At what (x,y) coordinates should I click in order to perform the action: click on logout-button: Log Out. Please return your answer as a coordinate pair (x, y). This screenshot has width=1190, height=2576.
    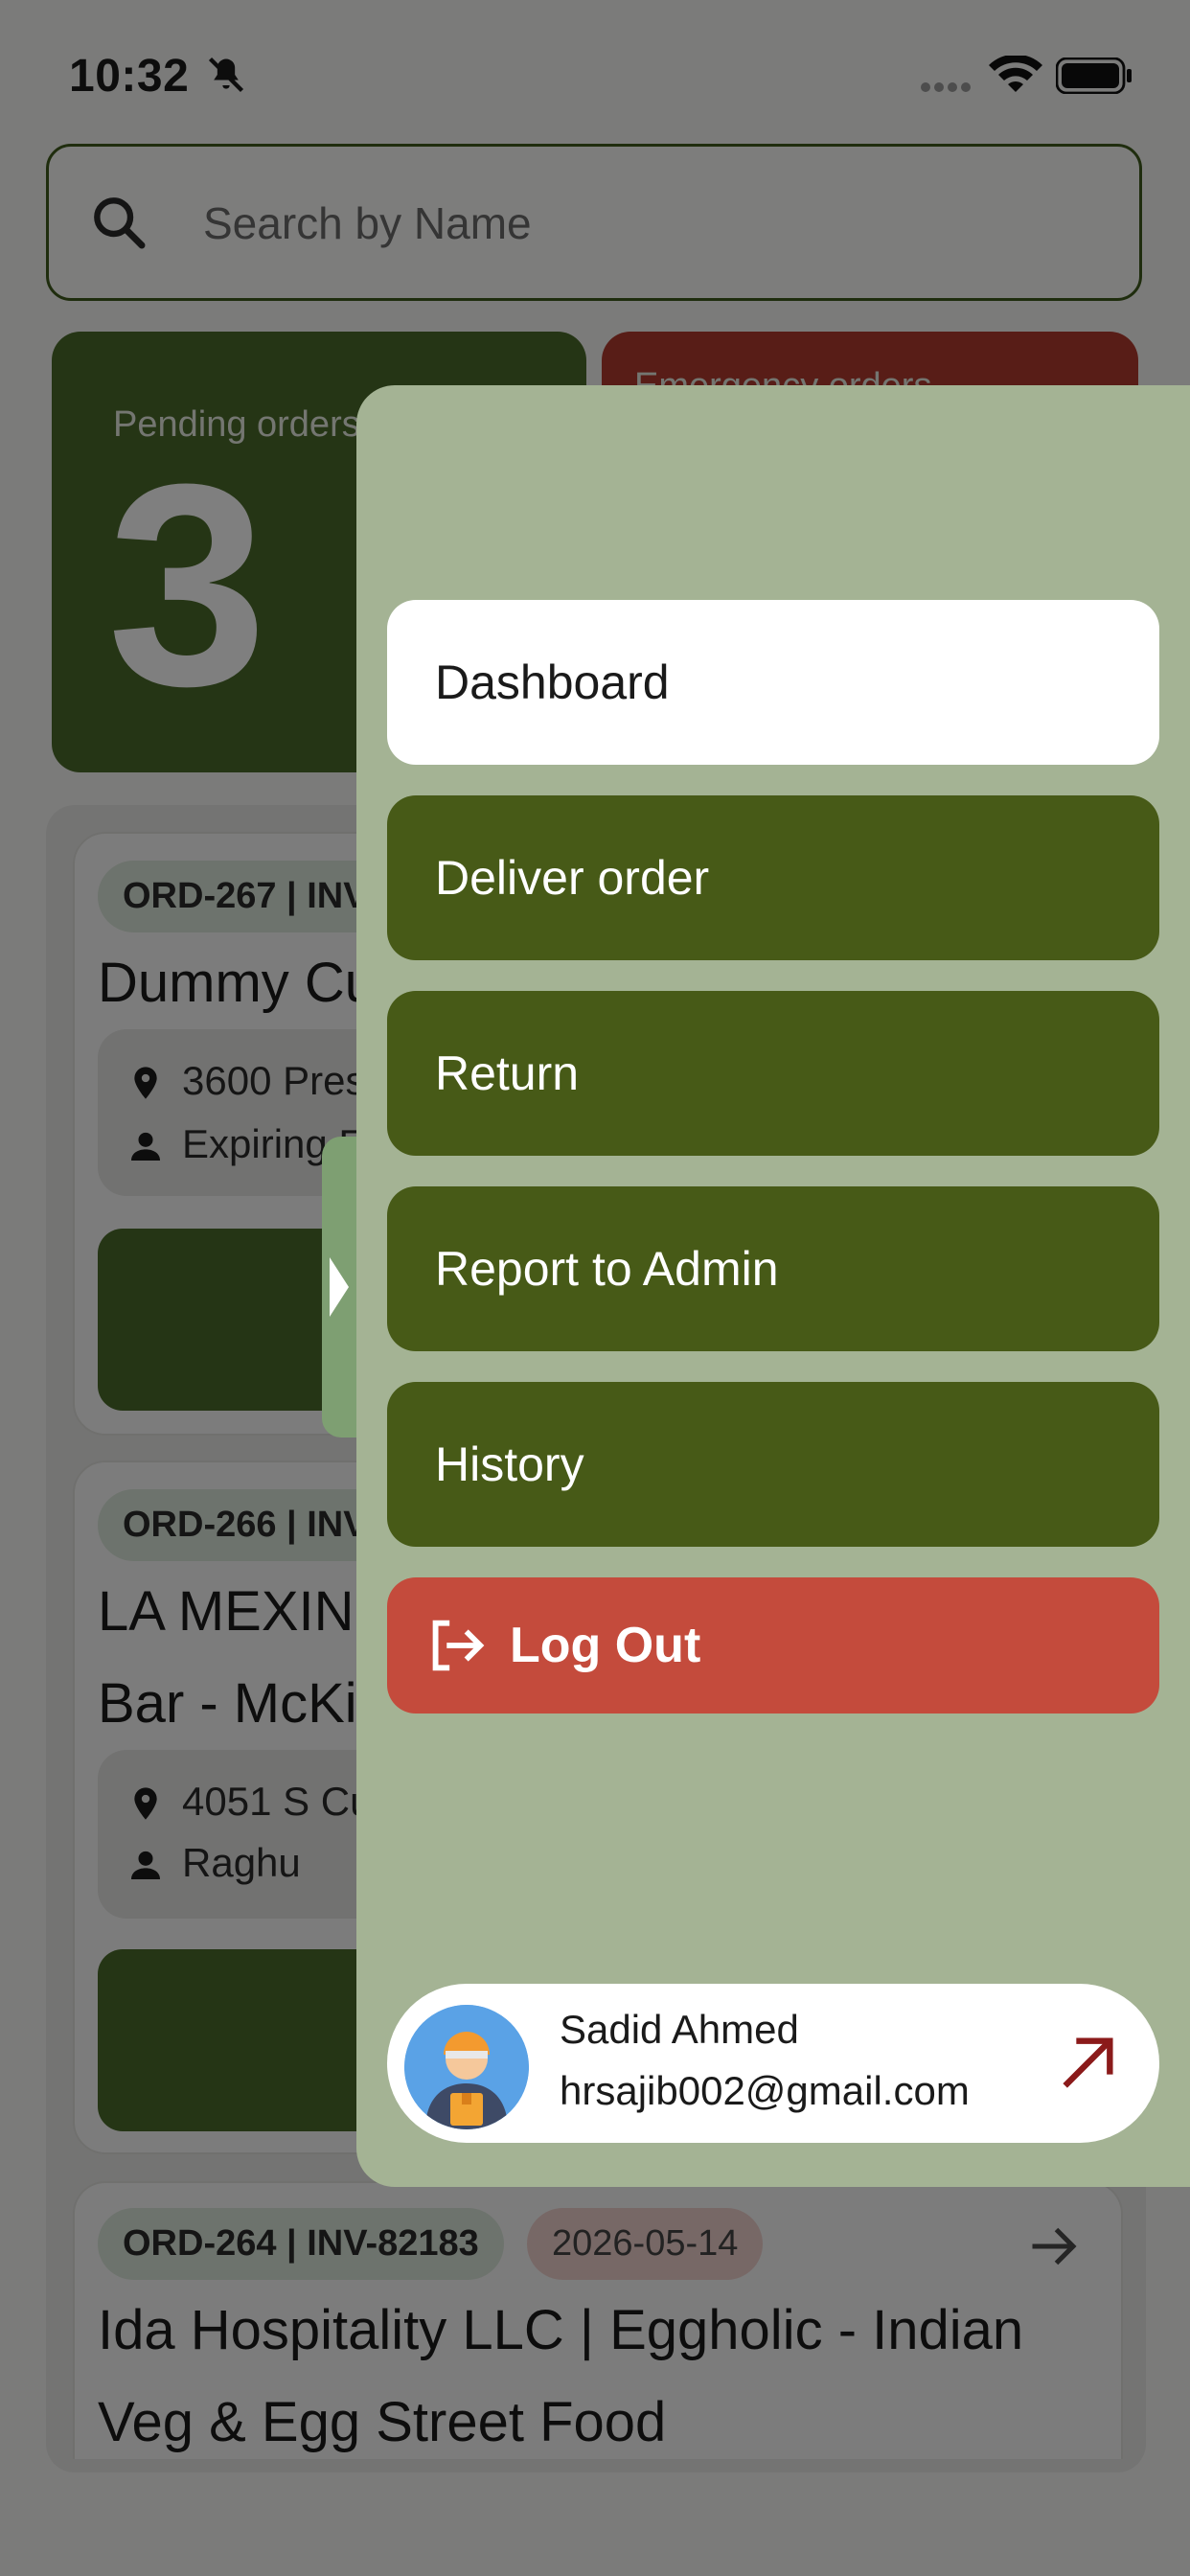
    Looking at the image, I should click on (773, 1645).